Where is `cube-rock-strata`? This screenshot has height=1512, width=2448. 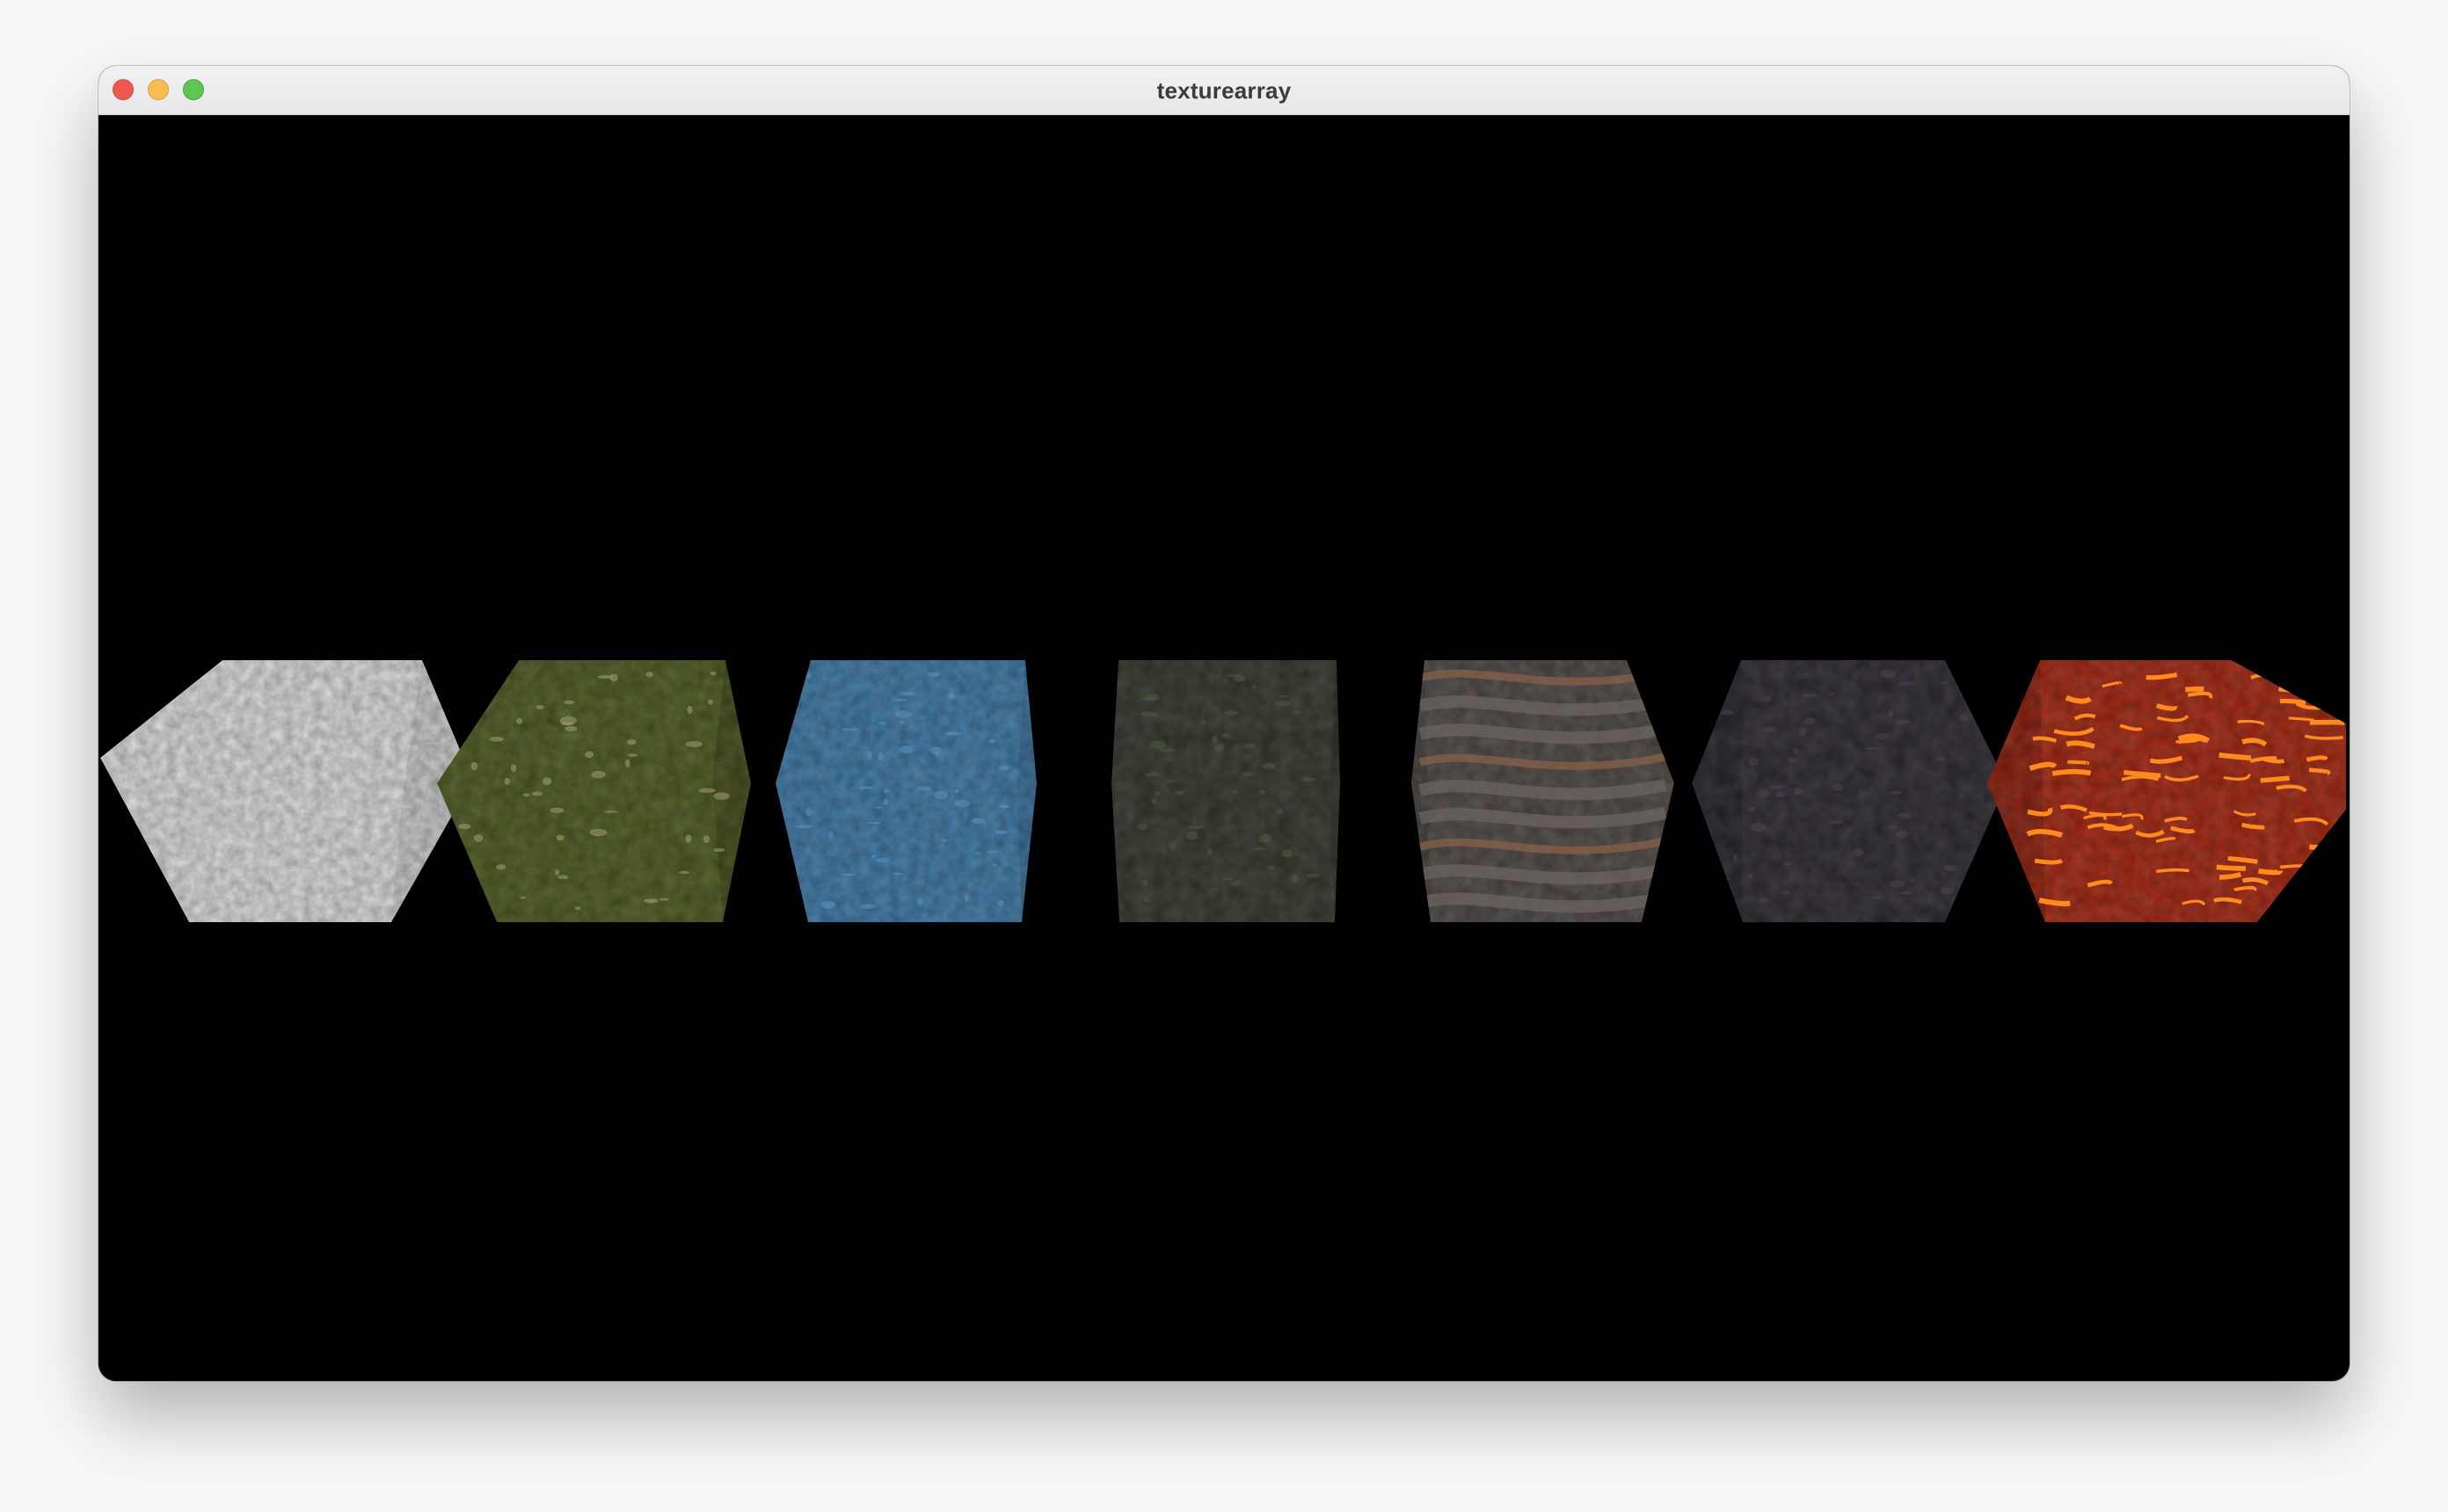
cube-rock-strata is located at coordinates (1542, 791).